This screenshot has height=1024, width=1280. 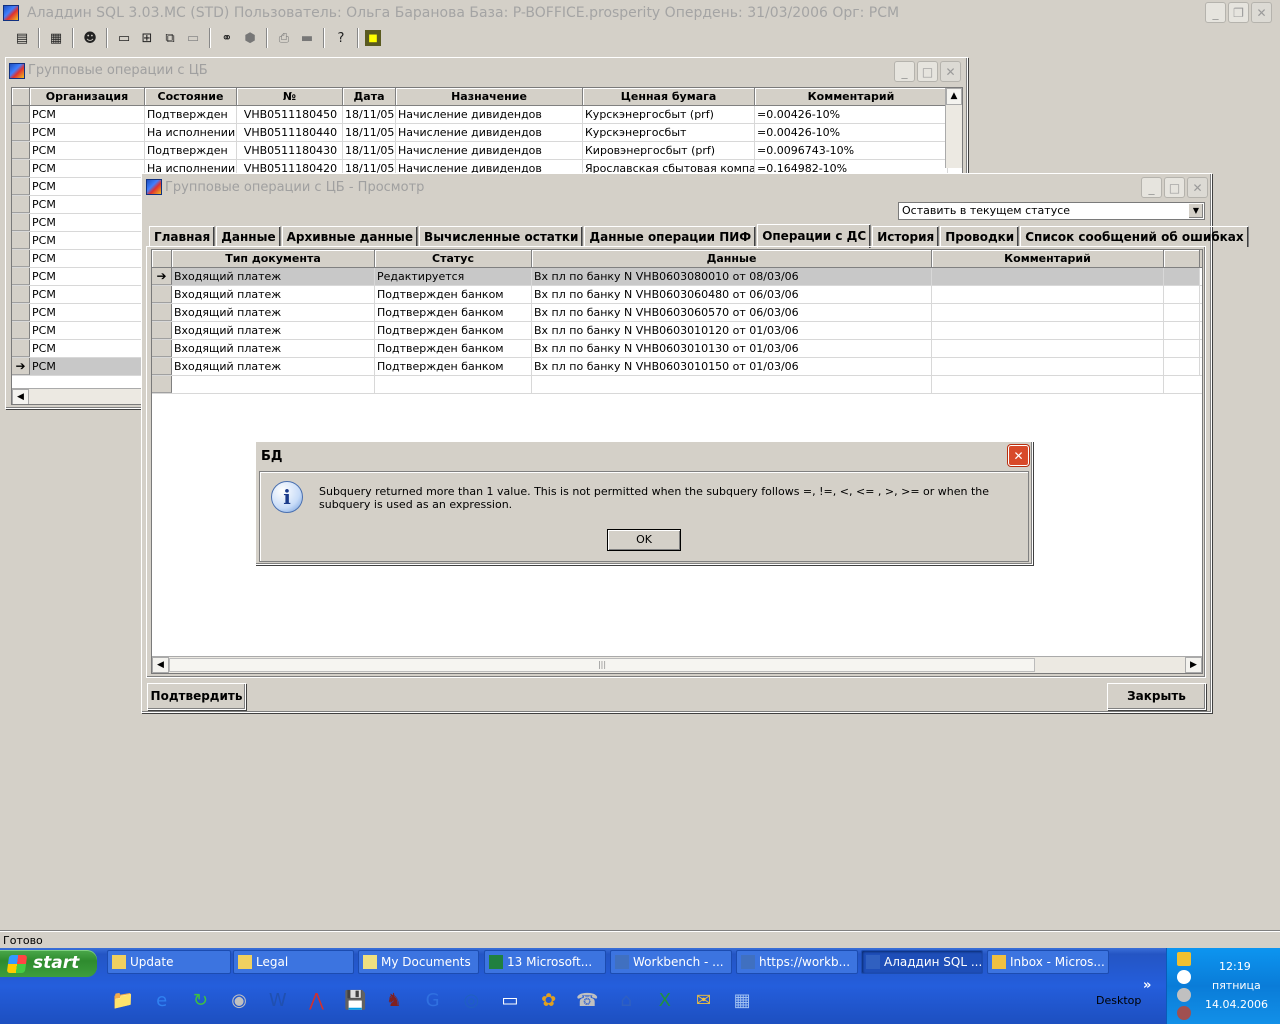 I want to click on fg-close-button: ✕, so click(x=1197, y=187).